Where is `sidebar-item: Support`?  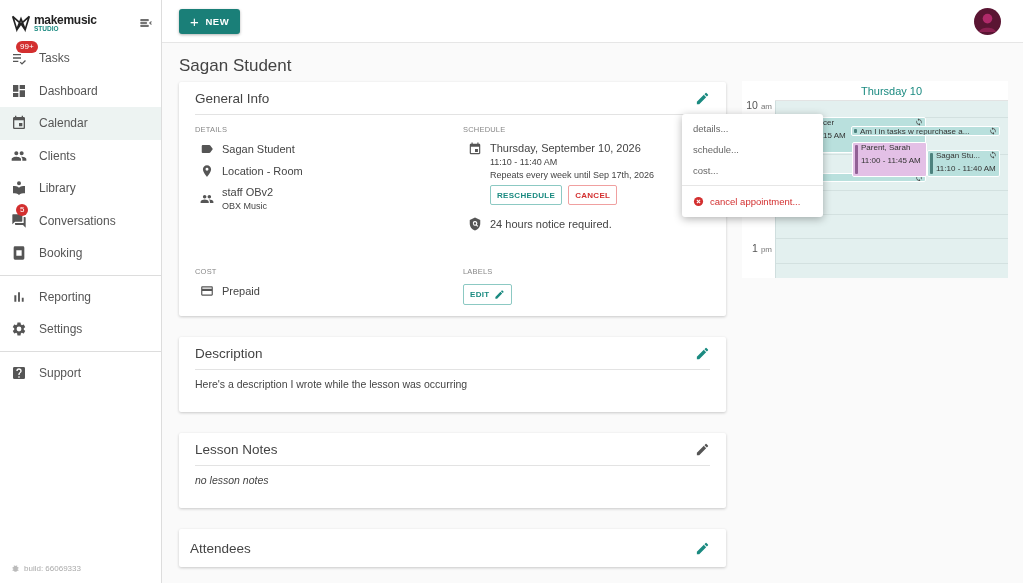
sidebar-item: Support is located at coordinates (80, 372).